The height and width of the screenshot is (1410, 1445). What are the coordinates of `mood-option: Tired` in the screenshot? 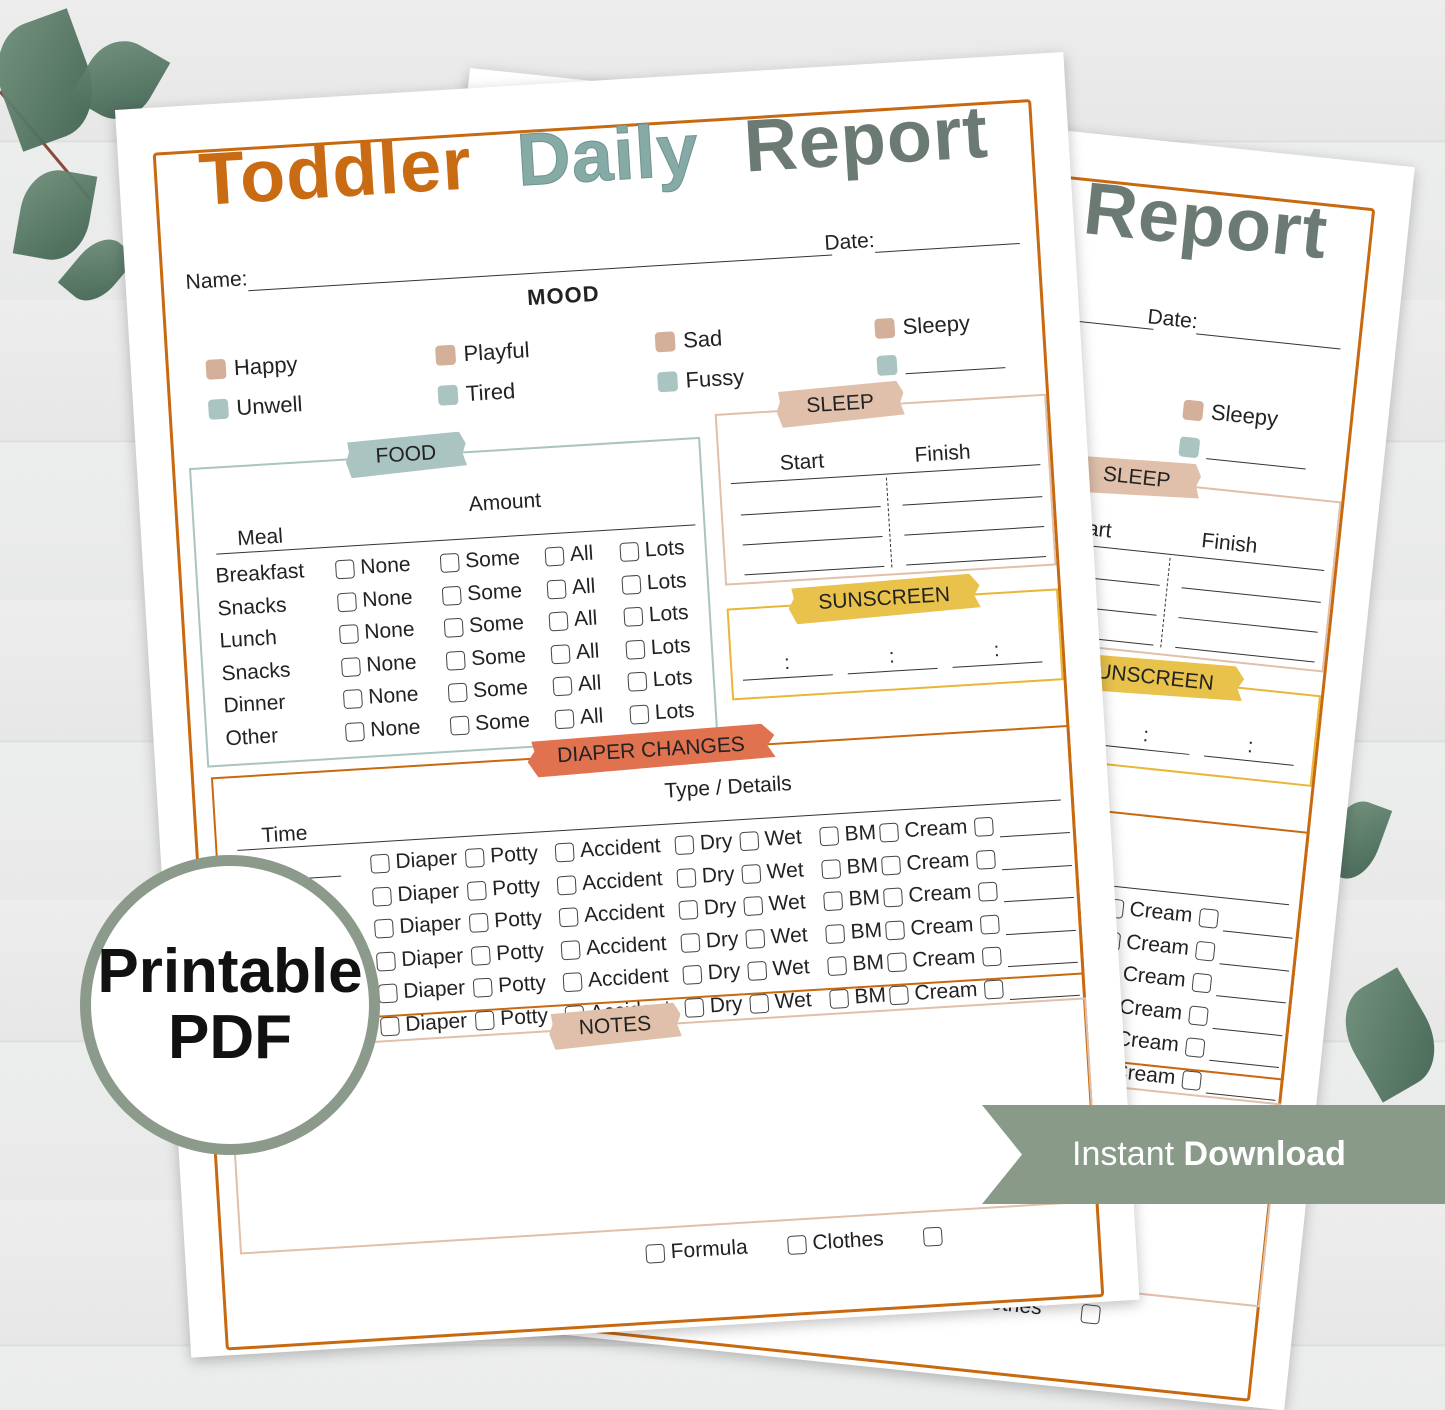 It's located at (476, 393).